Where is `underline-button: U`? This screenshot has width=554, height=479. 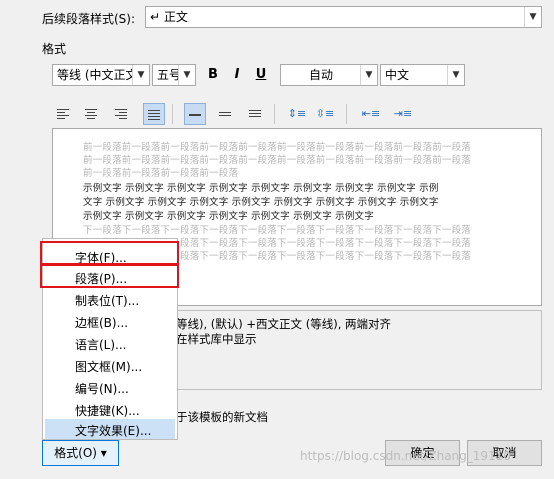 underline-button: U is located at coordinates (261, 75).